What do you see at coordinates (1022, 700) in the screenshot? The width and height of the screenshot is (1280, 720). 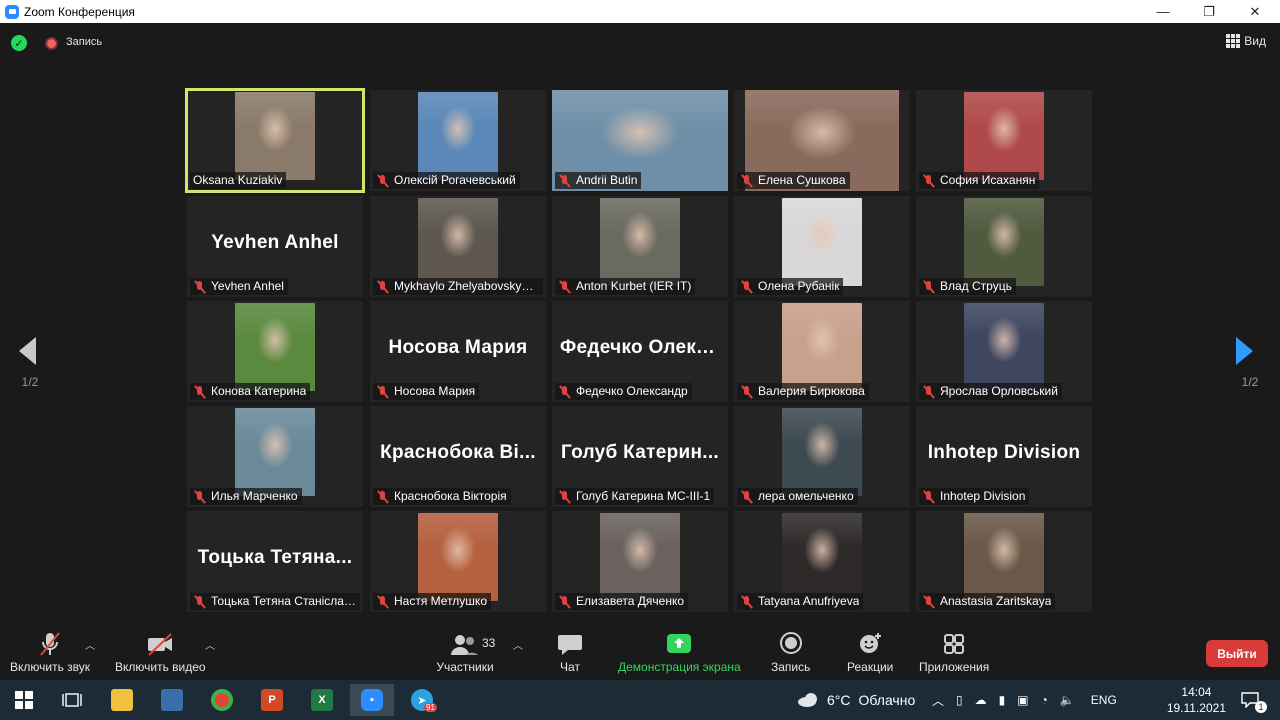 I see `tray-display-icon: ▣` at bounding box center [1022, 700].